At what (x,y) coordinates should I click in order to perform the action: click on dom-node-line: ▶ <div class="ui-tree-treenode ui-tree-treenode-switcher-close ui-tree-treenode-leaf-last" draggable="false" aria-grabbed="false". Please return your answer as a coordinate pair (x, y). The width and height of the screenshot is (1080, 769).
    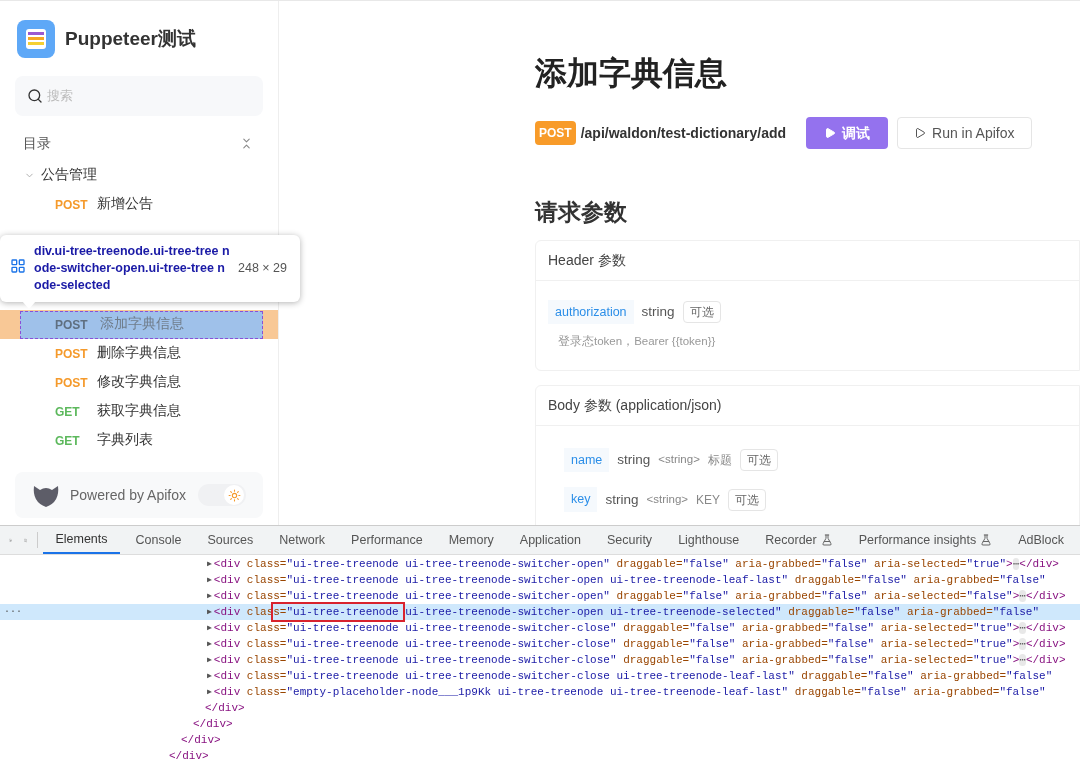
    Looking at the image, I should click on (540, 676).